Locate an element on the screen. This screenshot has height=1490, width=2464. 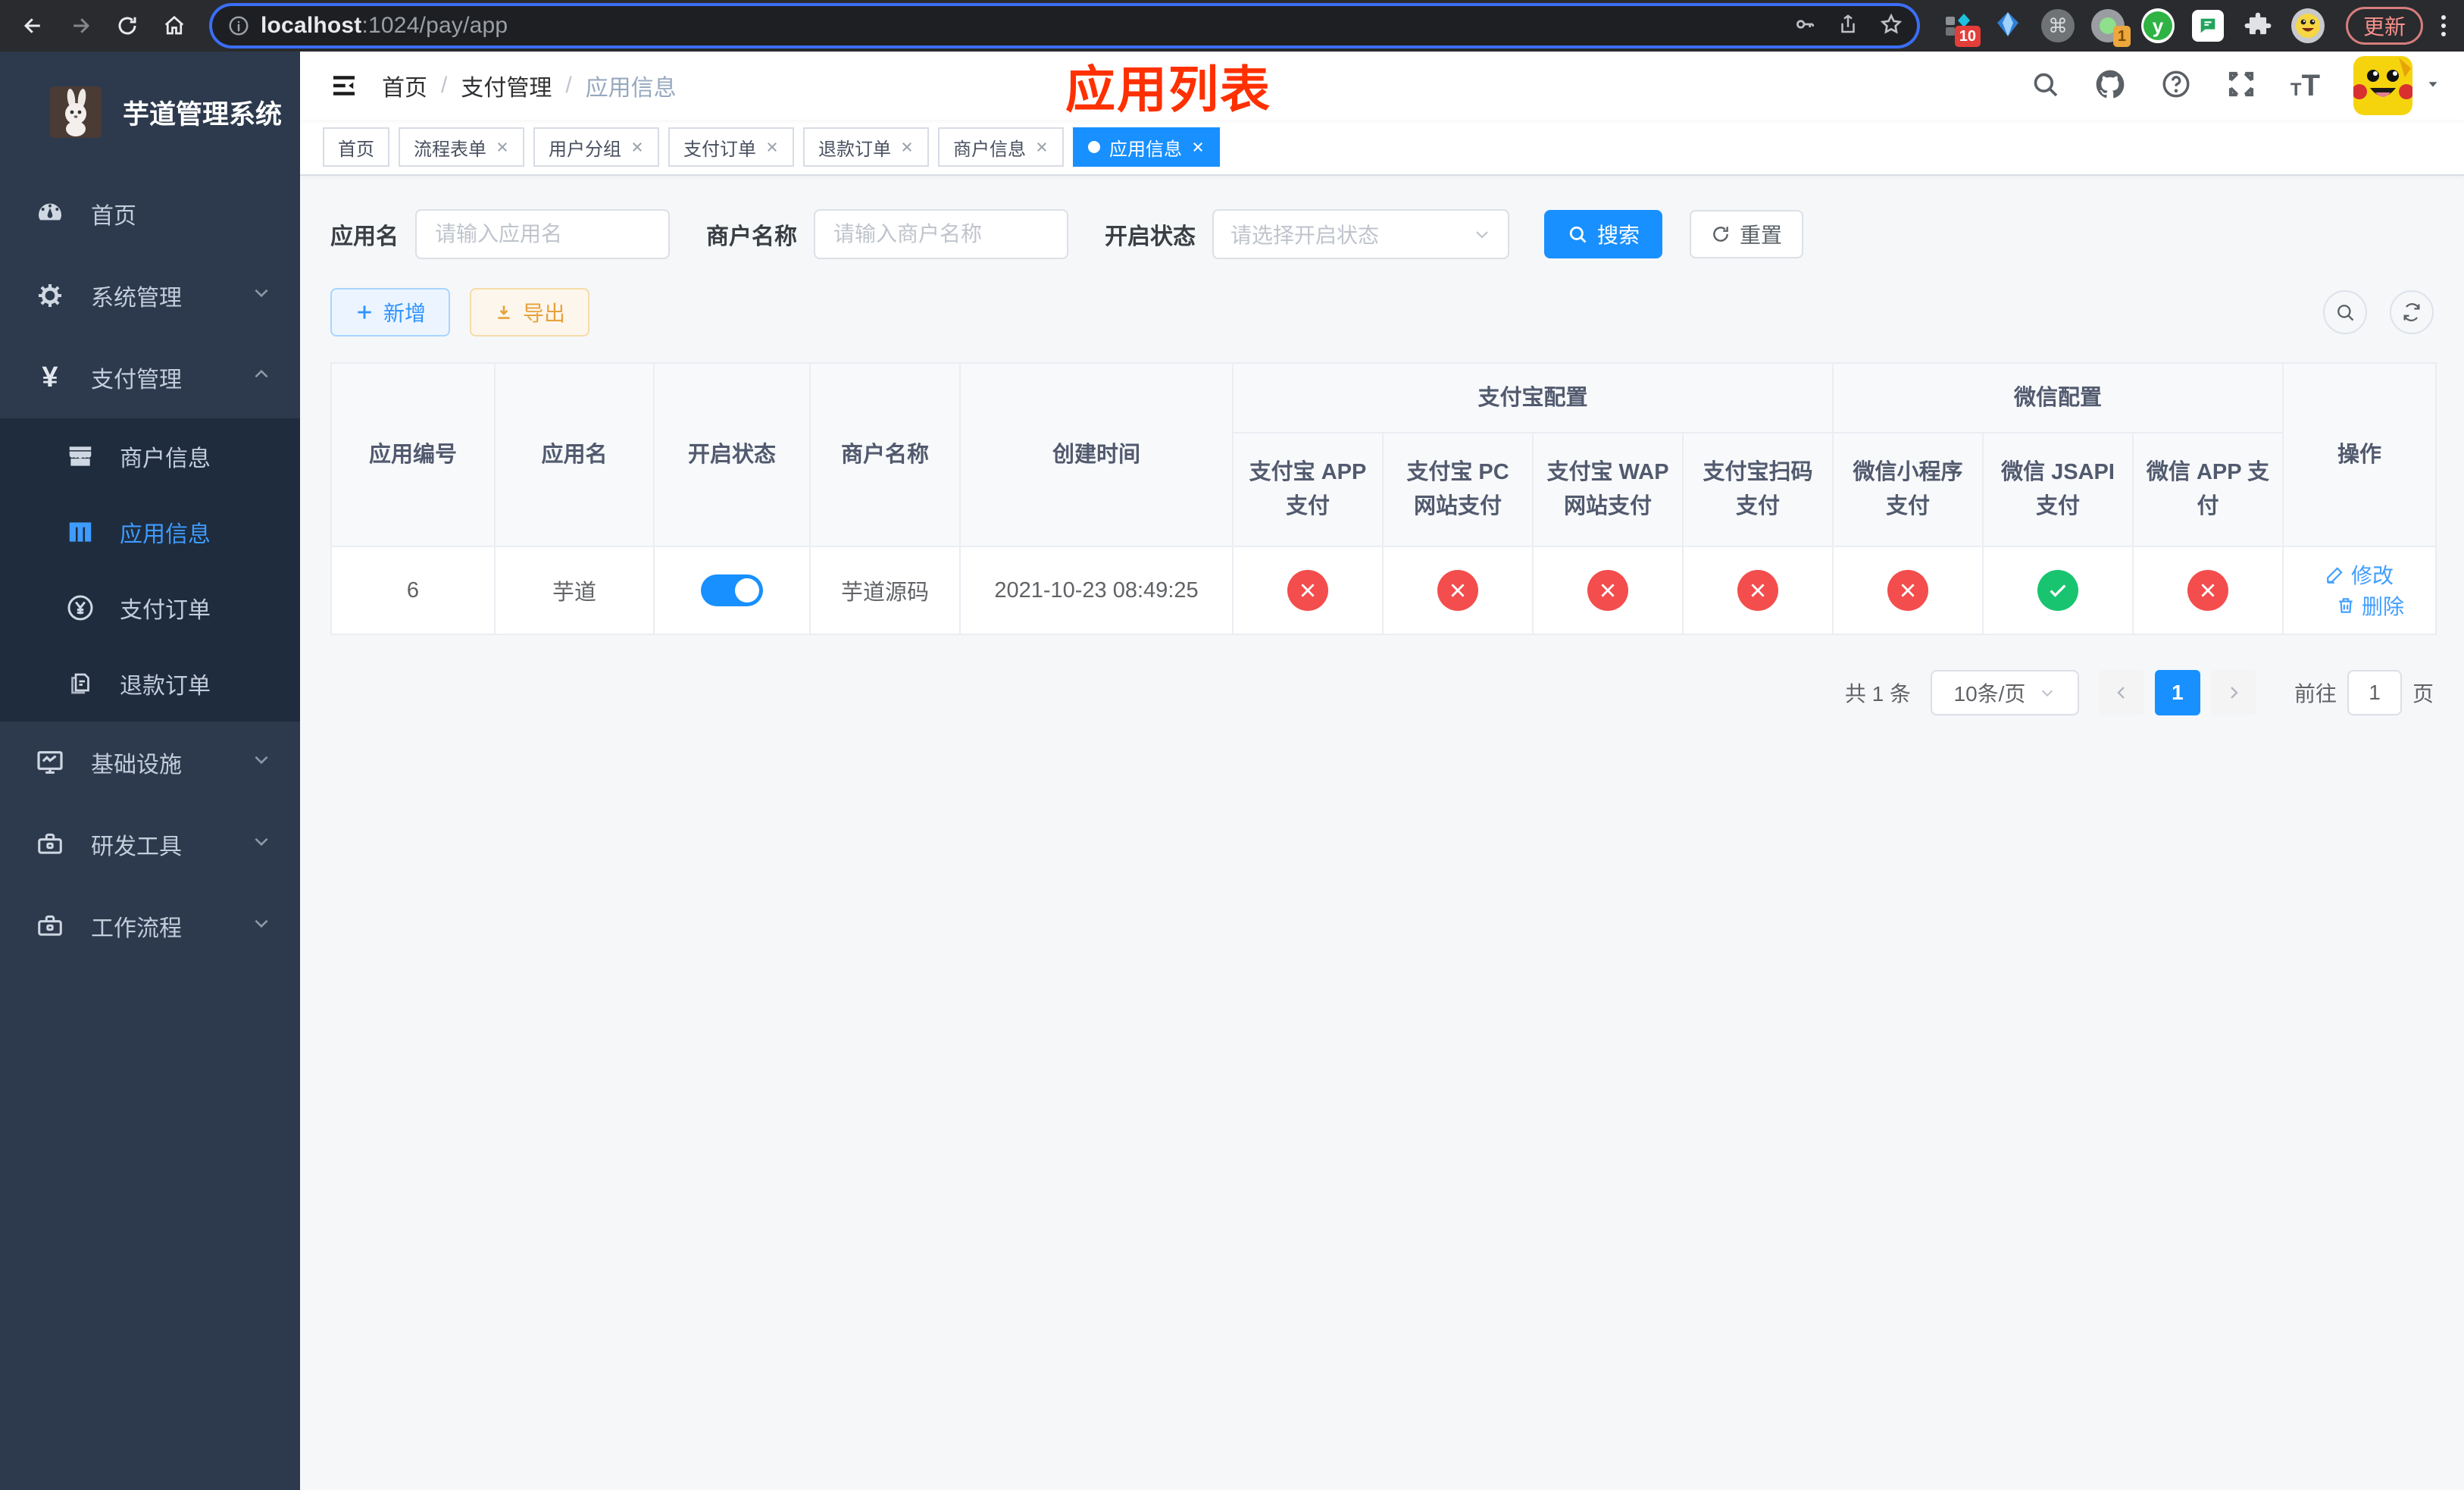
extension-chat-icon is located at coordinates (2208, 26).